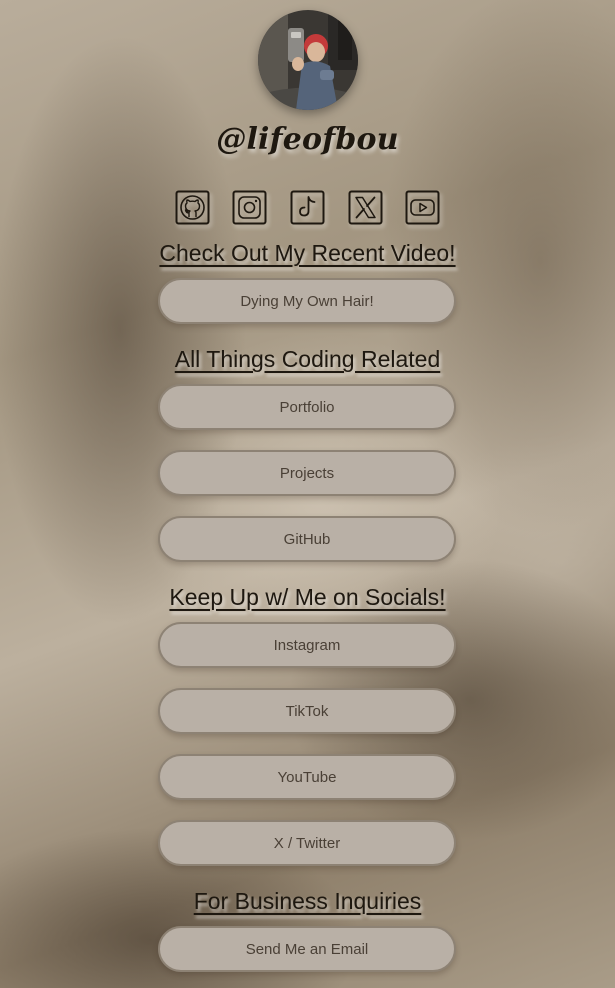 This screenshot has width=615, height=988. I want to click on link-button-projects: Projects, so click(307, 473).